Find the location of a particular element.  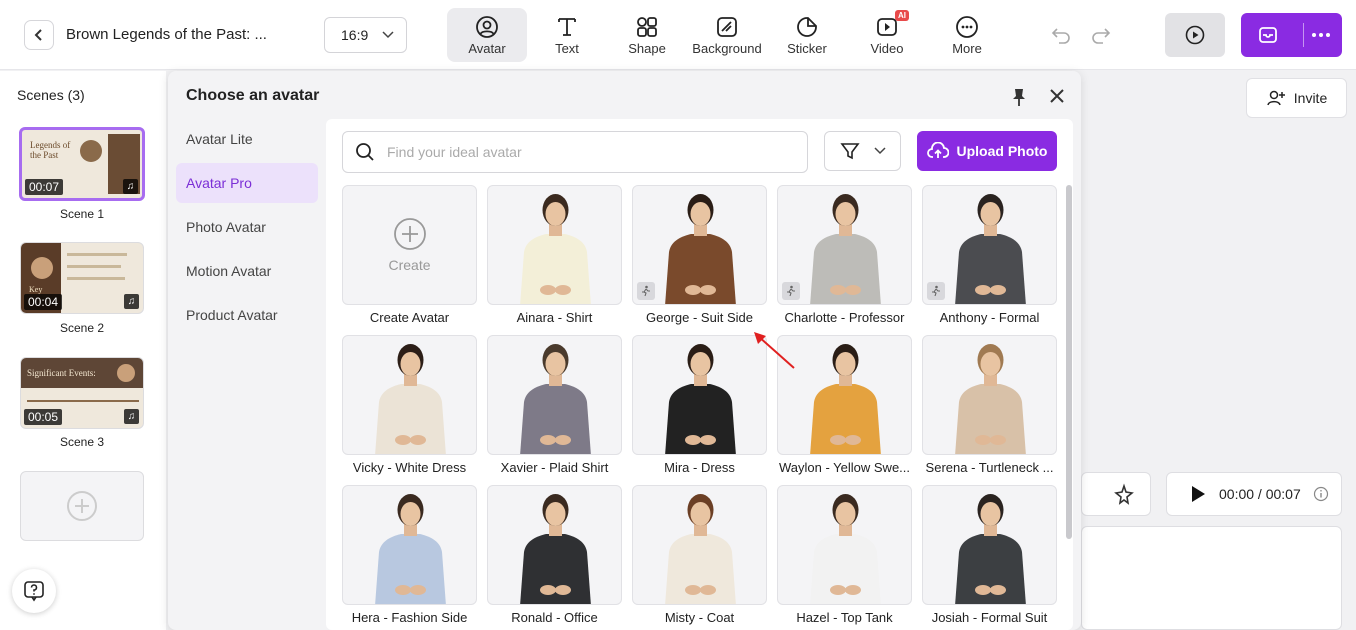

add-scene-button is located at coordinates (82, 506).